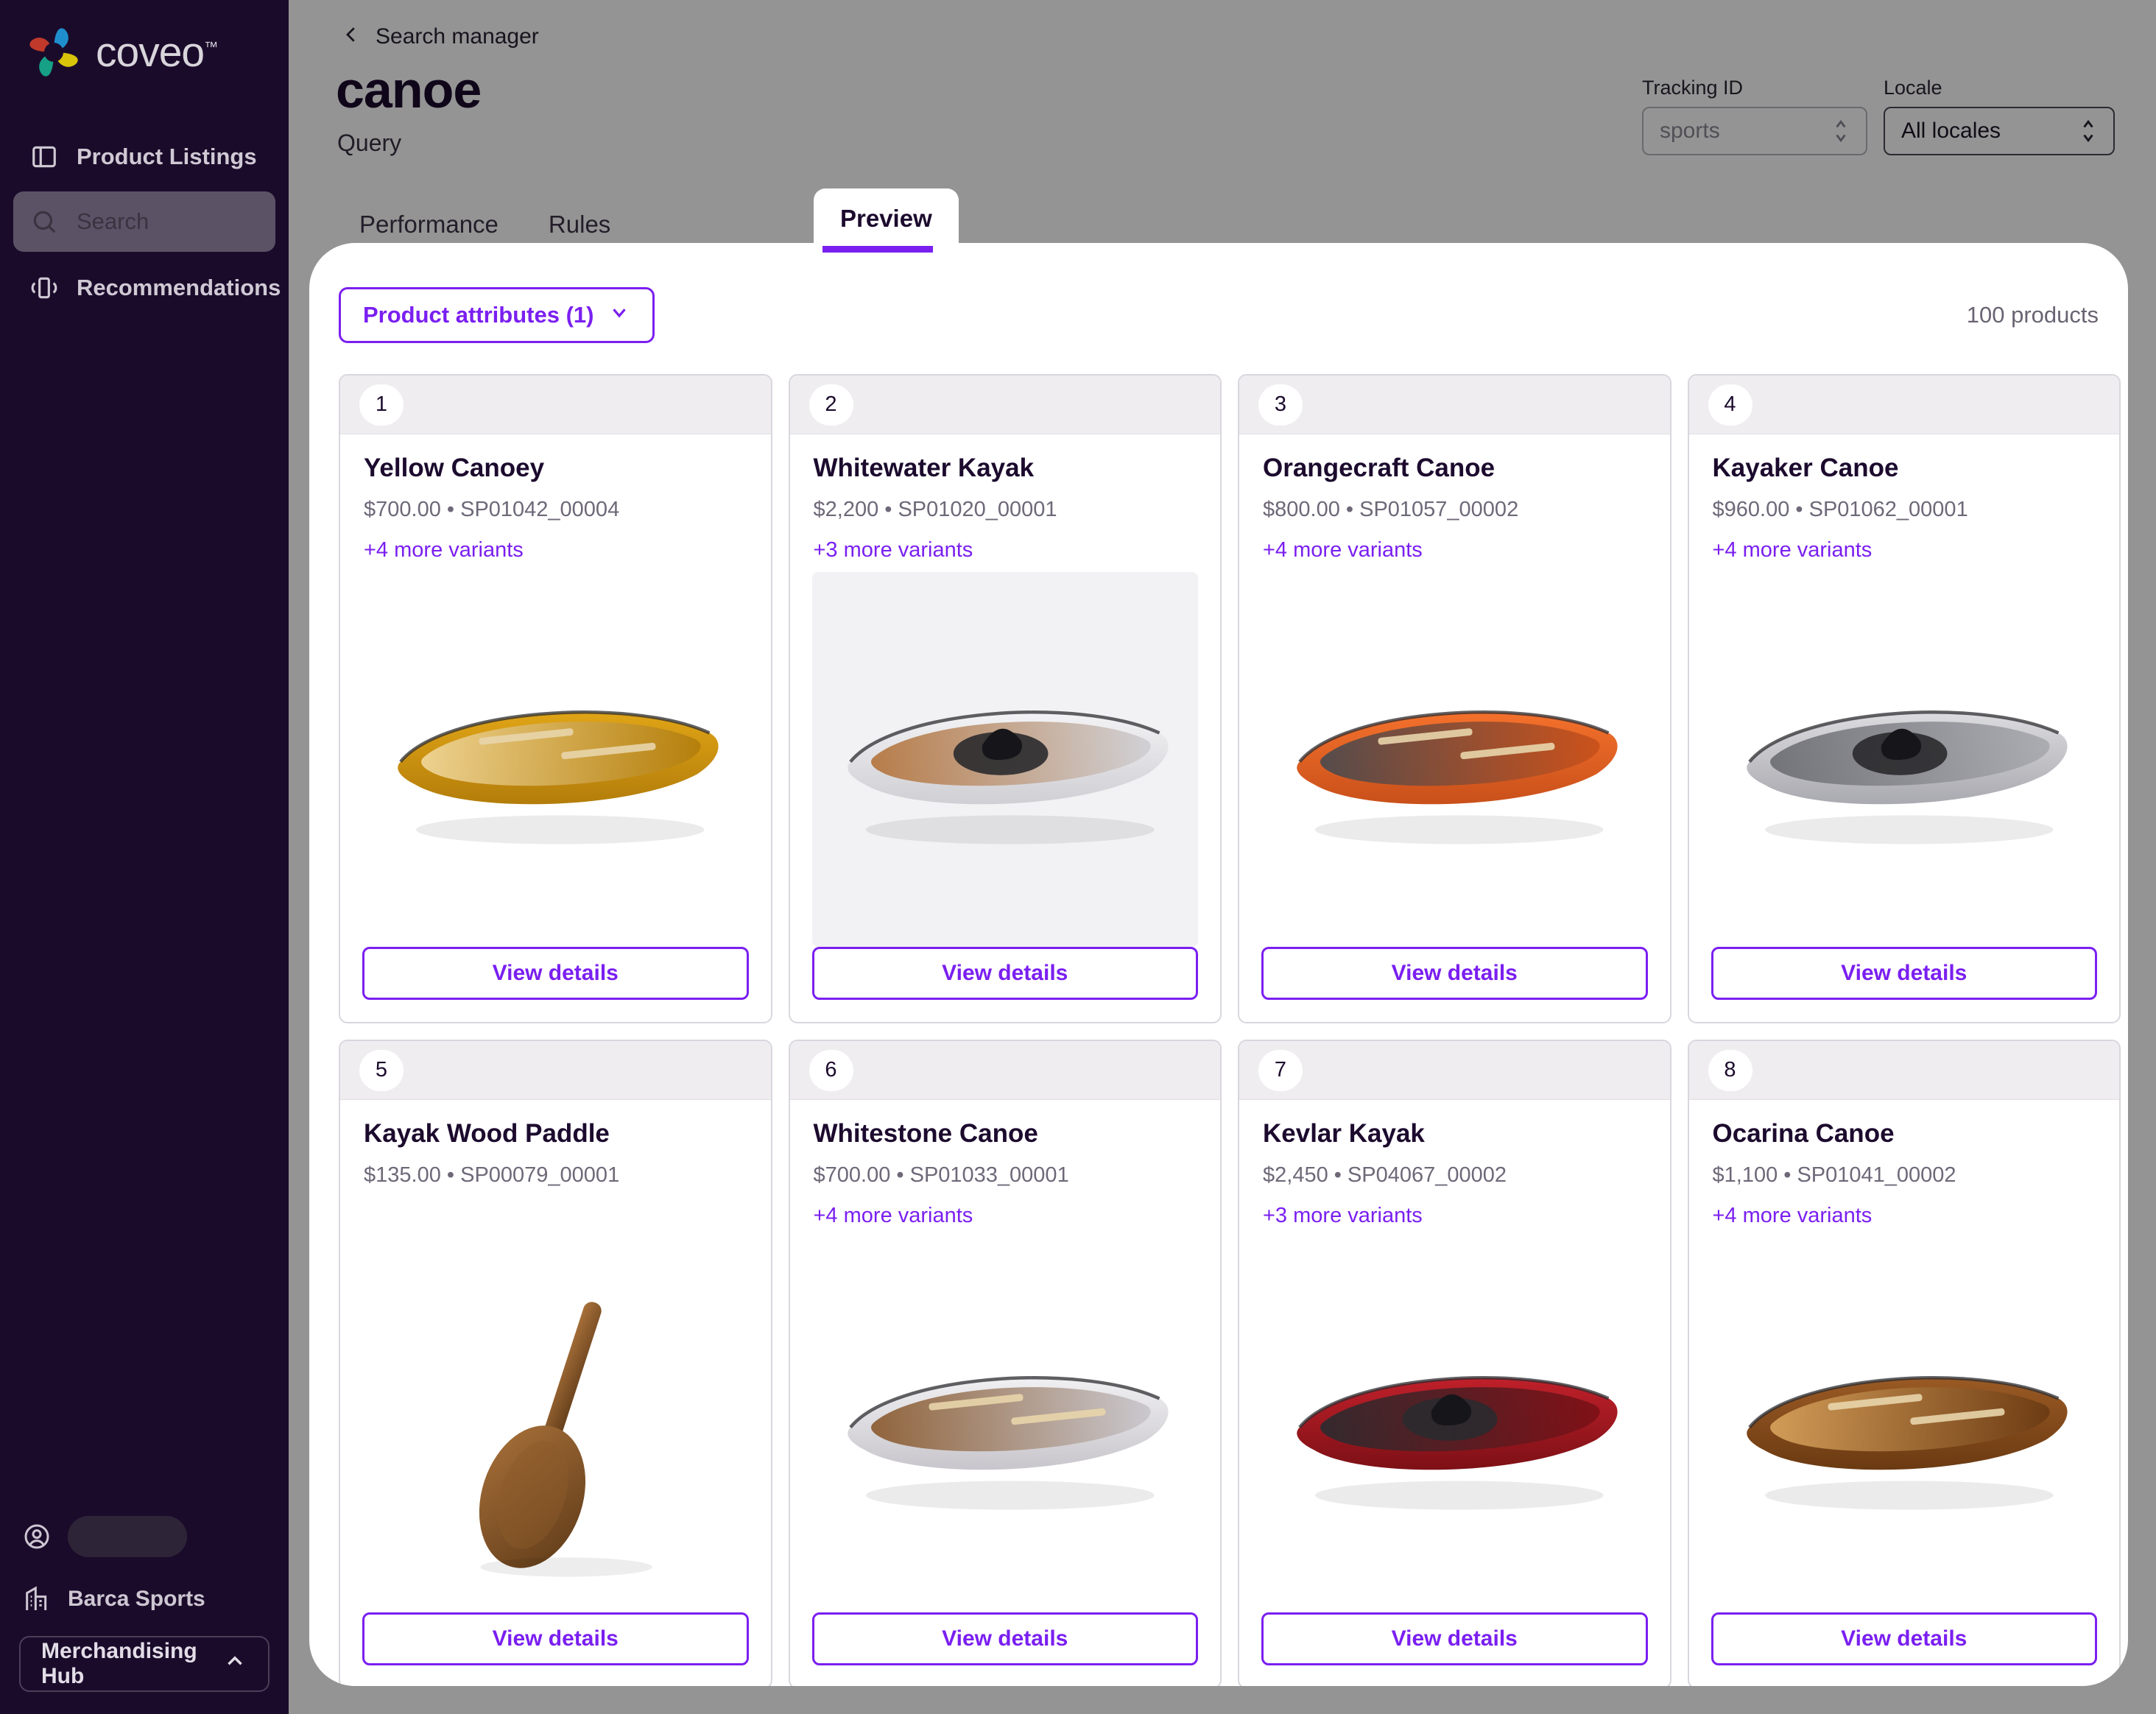 This screenshot has width=2156, height=1714. I want to click on product-price-sku: $960.00 • SP01062_00001, so click(1840, 509).